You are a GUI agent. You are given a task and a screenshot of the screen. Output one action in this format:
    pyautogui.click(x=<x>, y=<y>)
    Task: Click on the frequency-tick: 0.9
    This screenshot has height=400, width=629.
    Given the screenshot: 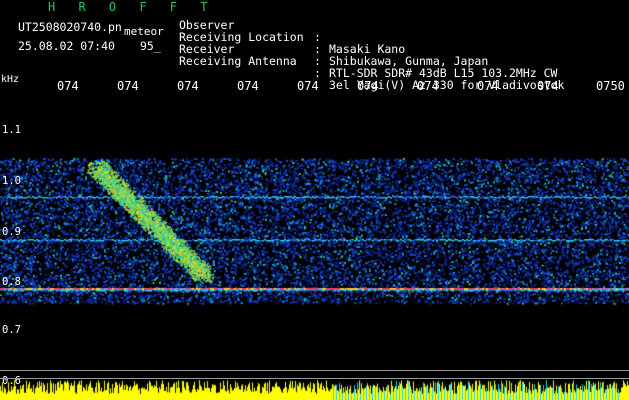 What is the action you would take?
    pyautogui.click(x=11, y=232)
    